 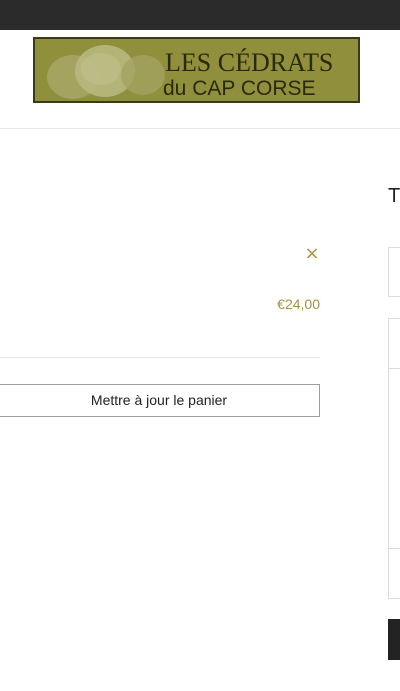 I want to click on totals-table, so click(x=394, y=458).